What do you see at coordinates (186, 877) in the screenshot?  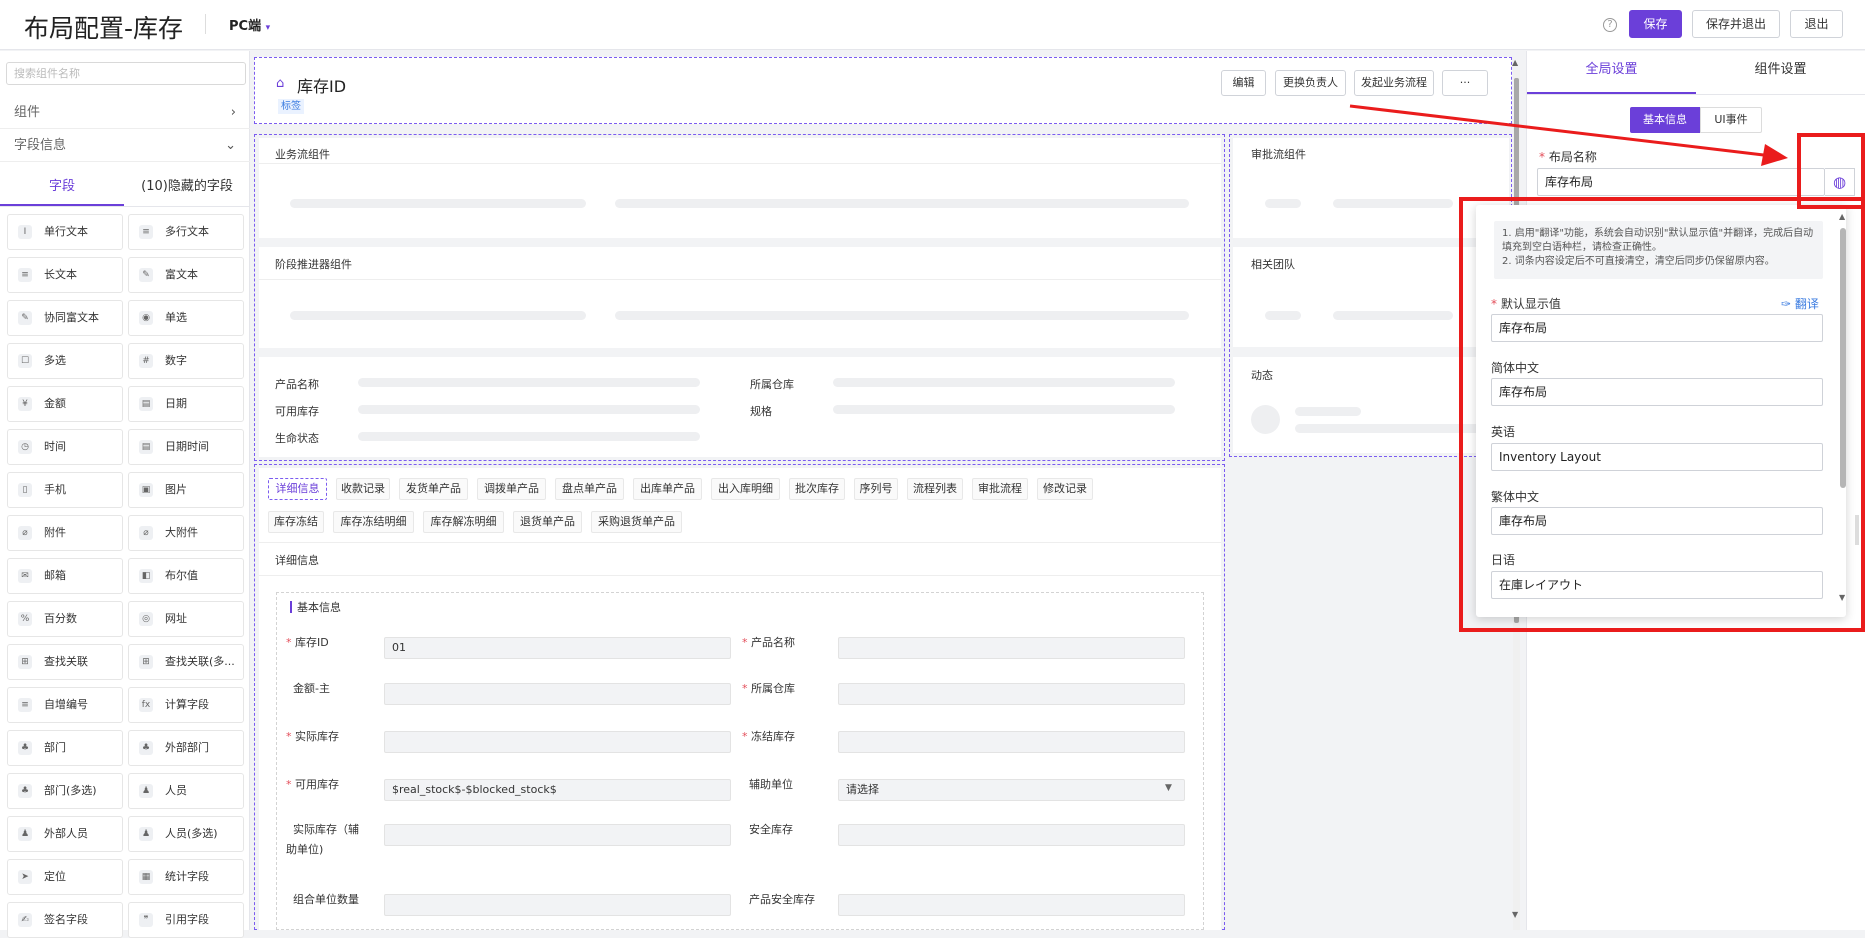 I see `field-item: ▦ 统计字段` at bounding box center [186, 877].